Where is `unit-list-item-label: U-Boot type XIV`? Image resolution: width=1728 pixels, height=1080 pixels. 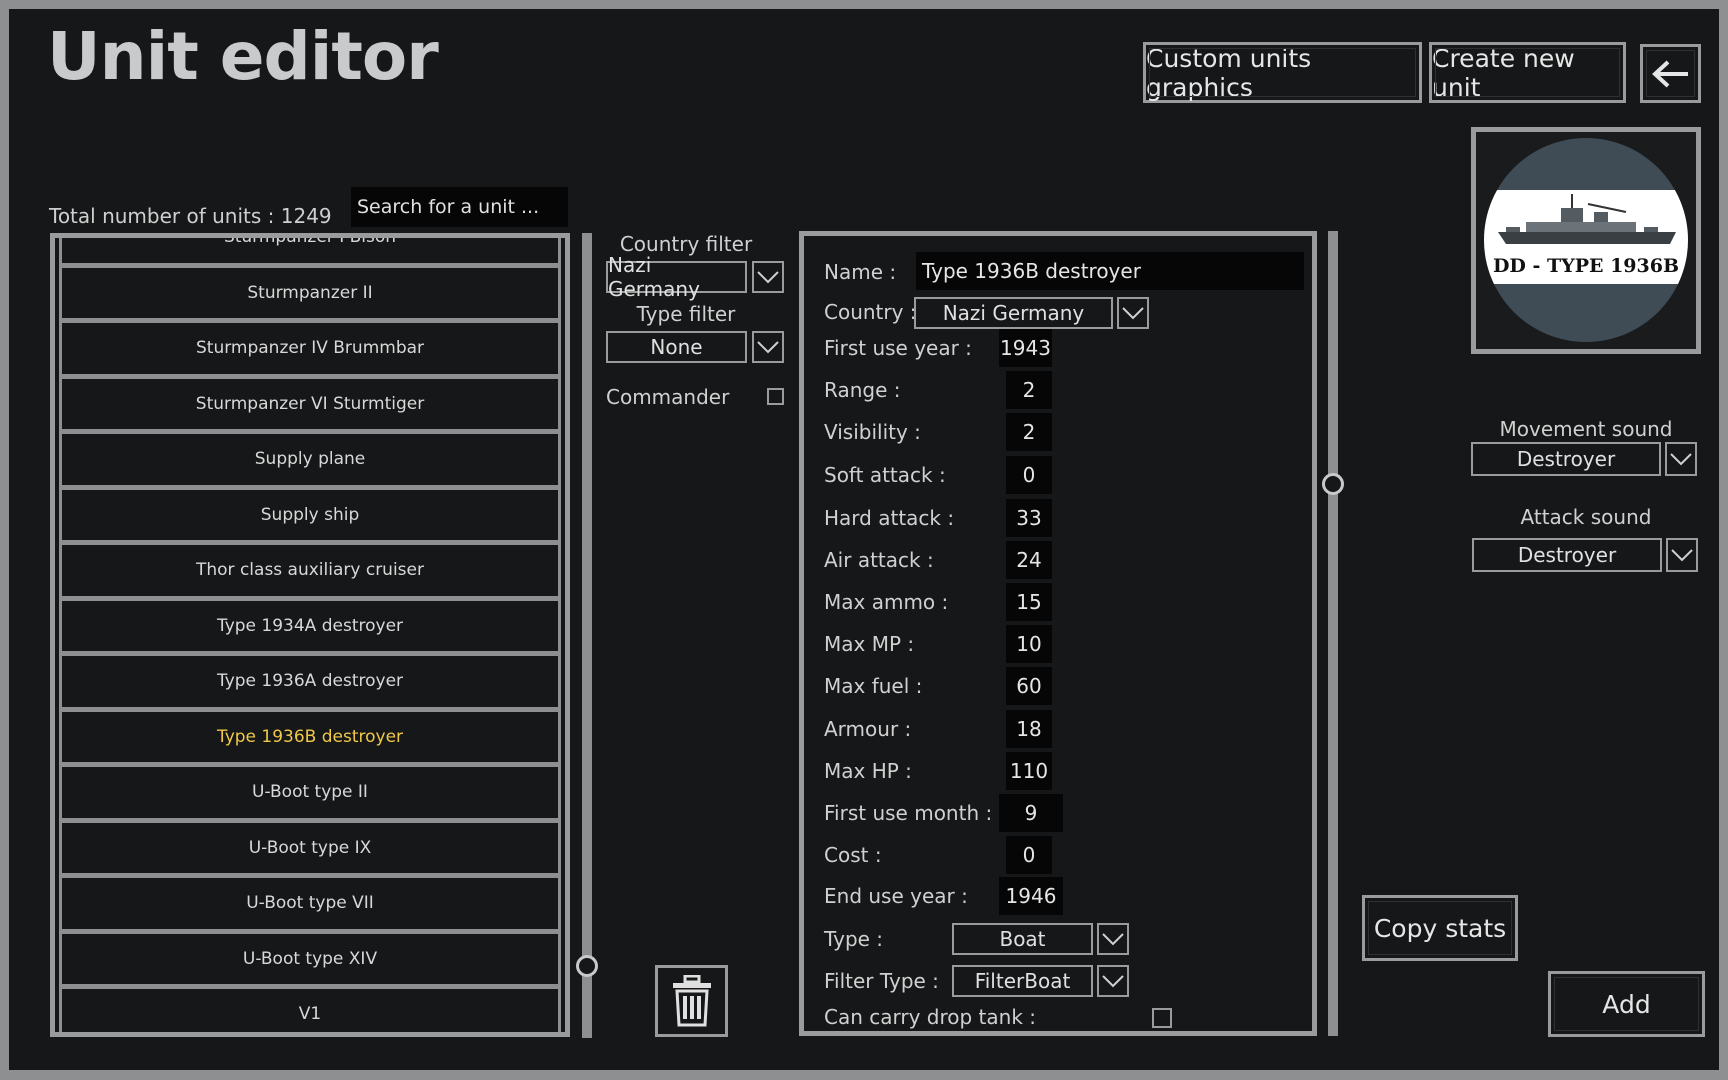 unit-list-item-label: U-Boot type XIV is located at coordinates (310, 958).